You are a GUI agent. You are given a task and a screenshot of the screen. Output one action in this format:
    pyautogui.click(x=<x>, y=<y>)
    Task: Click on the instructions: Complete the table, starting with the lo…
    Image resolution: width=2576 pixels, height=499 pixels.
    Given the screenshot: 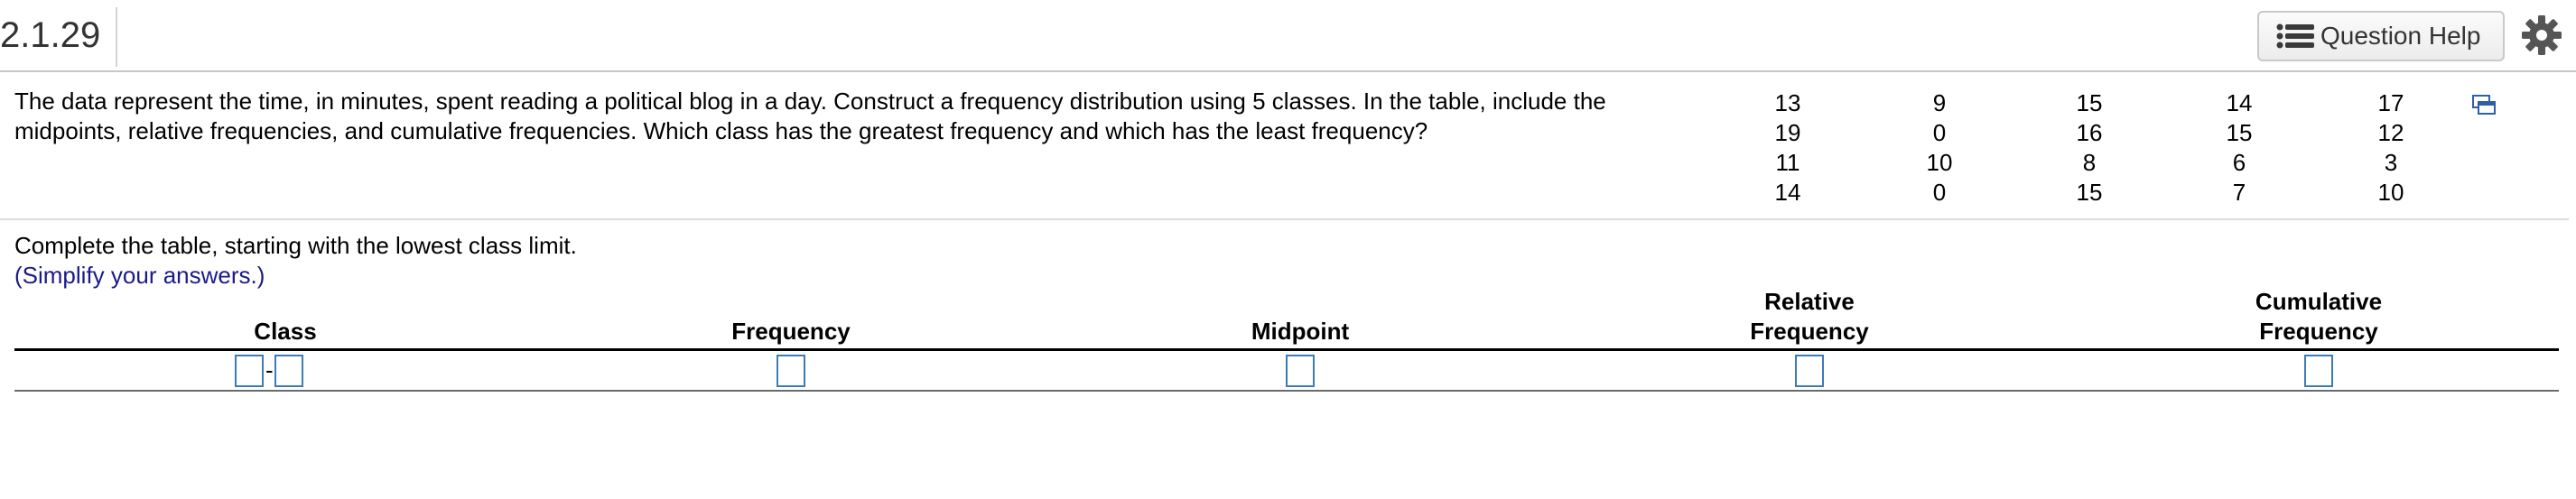 What is the action you would take?
    pyautogui.click(x=295, y=261)
    